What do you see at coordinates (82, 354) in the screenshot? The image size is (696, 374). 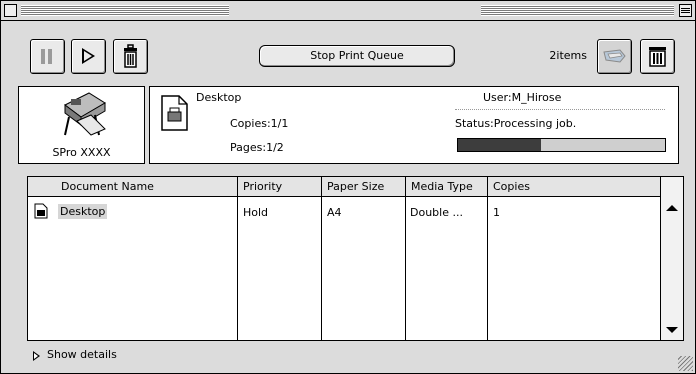 I see `show-details-label: Show details` at bounding box center [82, 354].